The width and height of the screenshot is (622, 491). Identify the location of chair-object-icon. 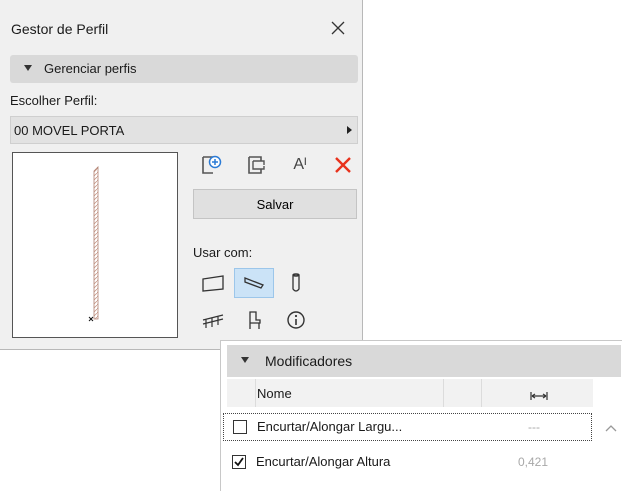
(255, 320).